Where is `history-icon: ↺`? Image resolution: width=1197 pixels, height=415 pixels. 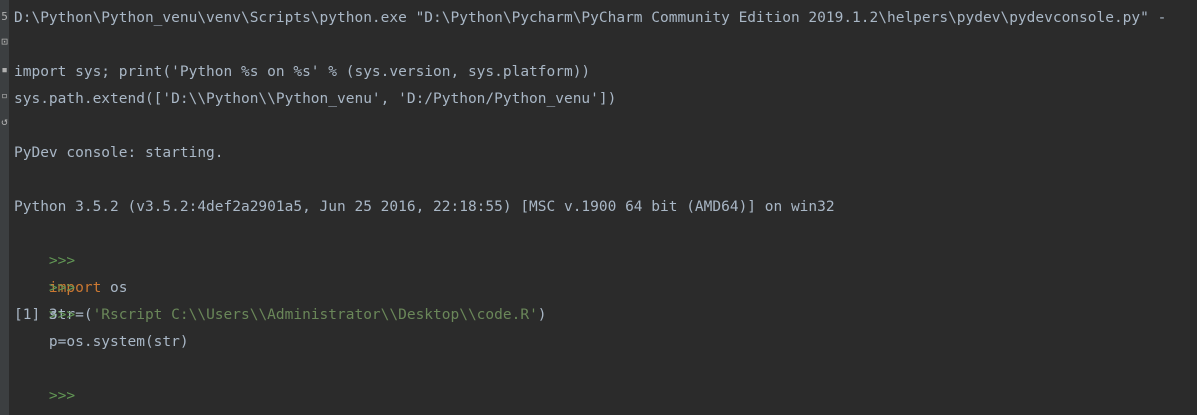 history-icon: ↺ is located at coordinates (4, 122).